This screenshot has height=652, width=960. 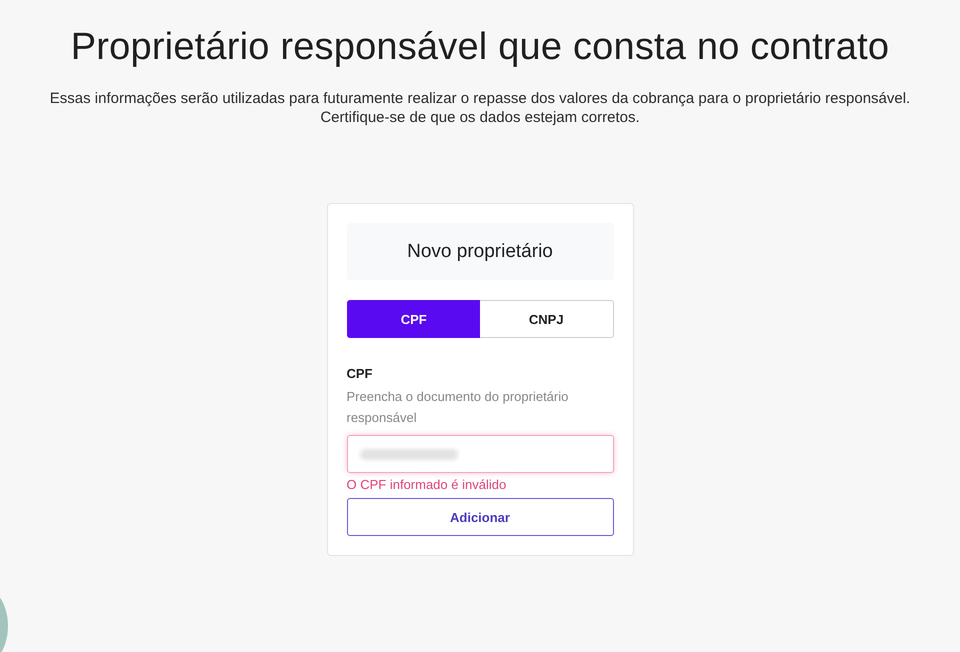 What do you see at coordinates (413, 319) in the screenshot?
I see `document-type-tab: CPF` at bounding box center [413, 319].